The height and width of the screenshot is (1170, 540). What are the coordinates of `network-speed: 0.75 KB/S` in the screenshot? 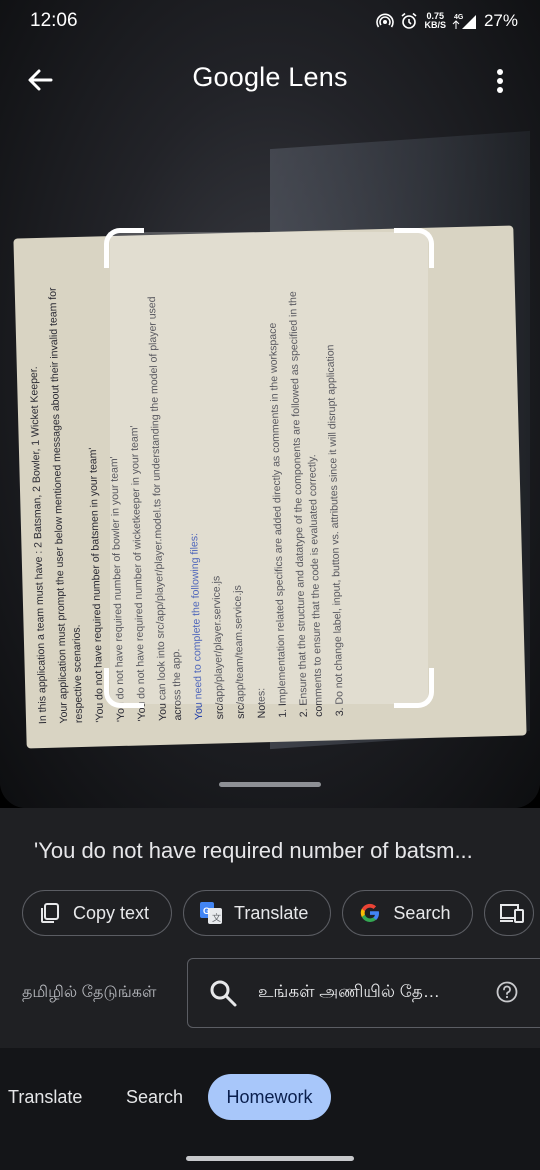 It's located at (435, 21).